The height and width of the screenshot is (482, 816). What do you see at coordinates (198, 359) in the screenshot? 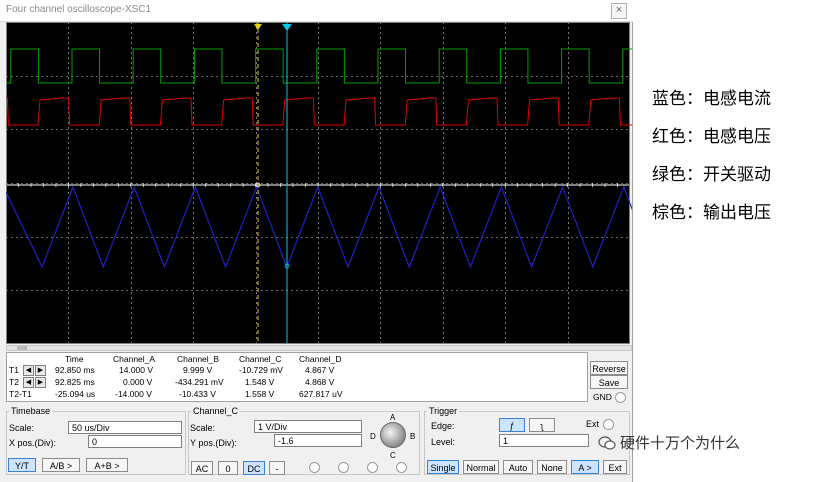
I see `col-channel-b: Channel_B` at bounding box center [198, 359].